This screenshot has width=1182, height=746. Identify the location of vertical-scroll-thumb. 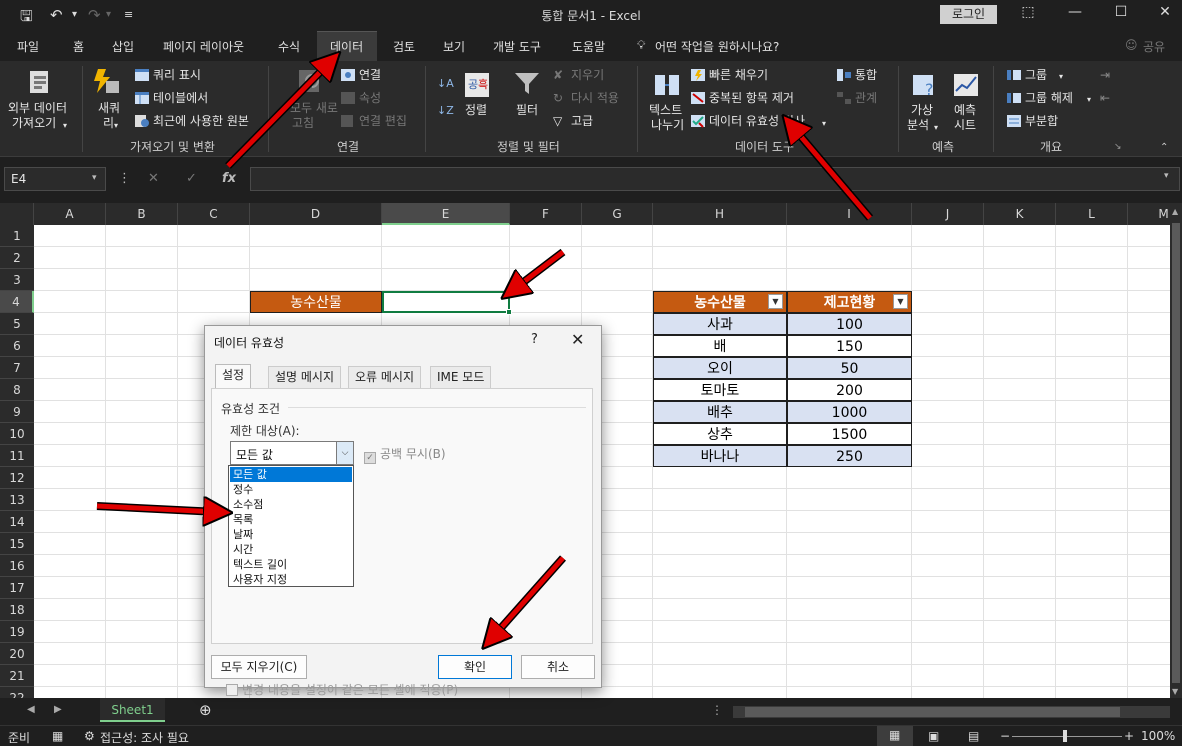
(1176, 453).